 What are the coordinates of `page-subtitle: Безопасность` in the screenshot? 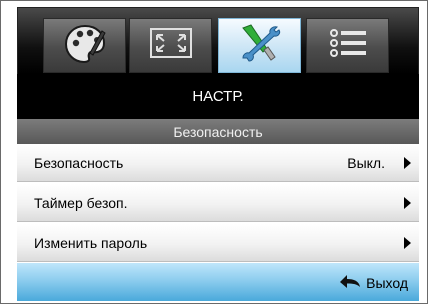 It's located at (218, 131).